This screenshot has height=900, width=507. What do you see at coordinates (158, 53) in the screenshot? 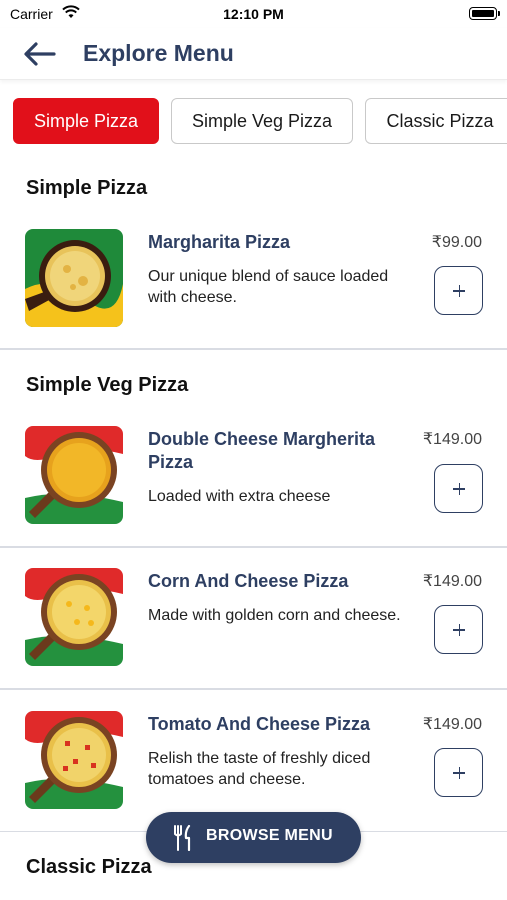
I see `page-title: Explore Menu` at bounding box center [158, 53].